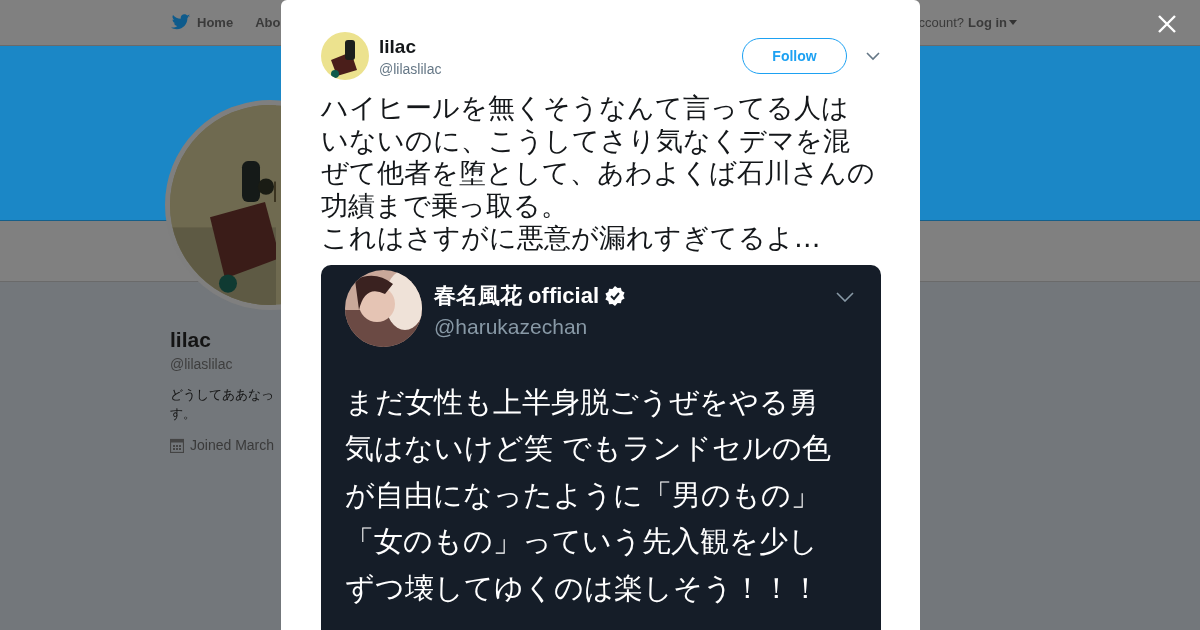  I want to click on joined-date: Joined March, so click(232, 445).